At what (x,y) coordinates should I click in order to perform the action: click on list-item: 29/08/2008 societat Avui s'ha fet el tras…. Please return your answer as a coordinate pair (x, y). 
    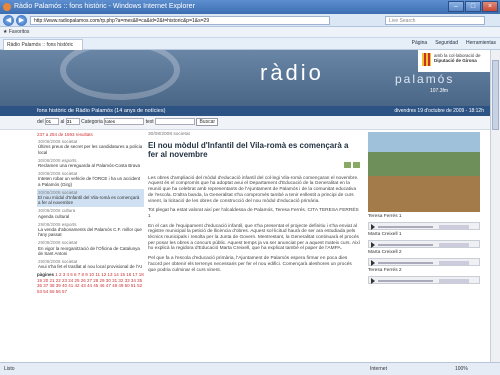
    Looking at the image, I should click on (90, 264).